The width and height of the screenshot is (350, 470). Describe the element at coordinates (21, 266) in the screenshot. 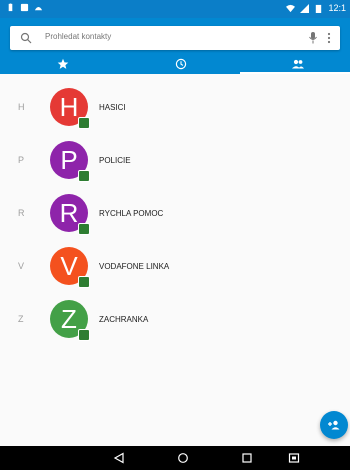

I see `section-letter: V` at that location.